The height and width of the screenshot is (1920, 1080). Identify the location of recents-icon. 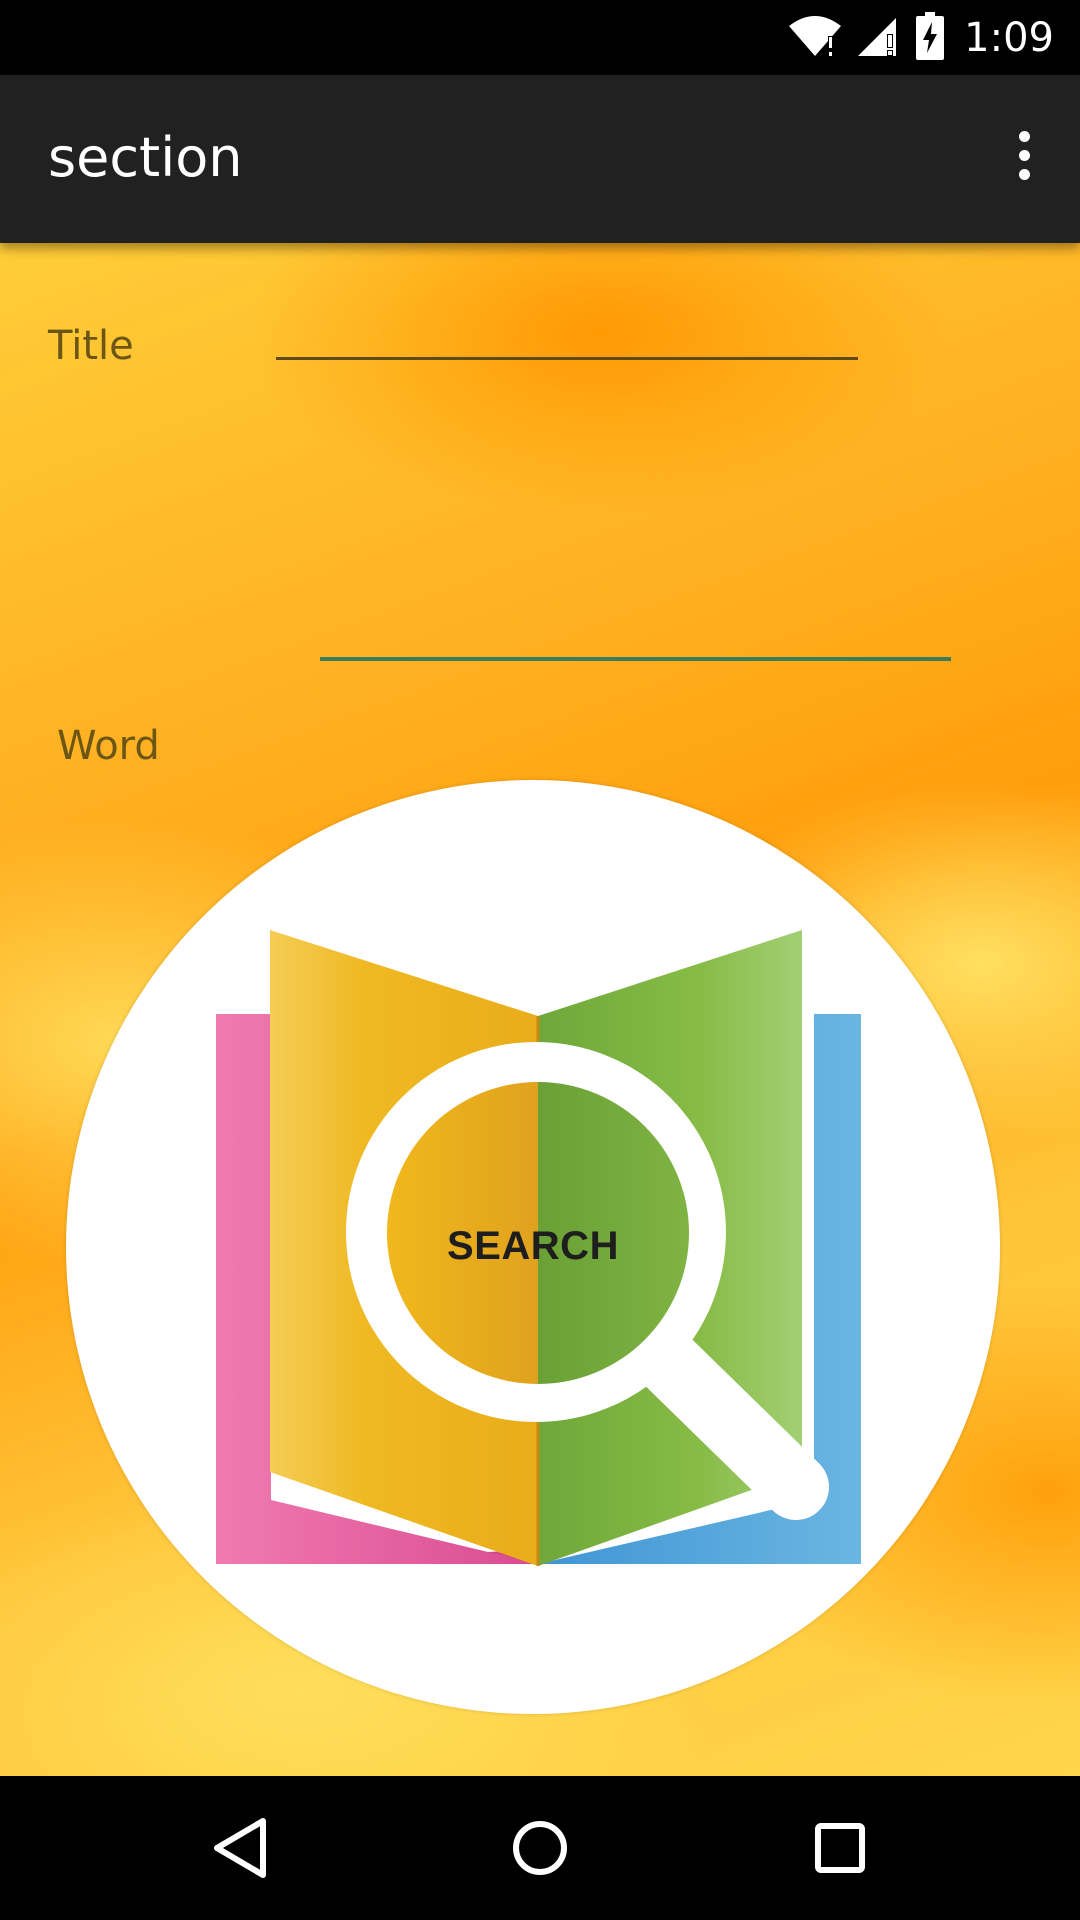
(840, 1848).